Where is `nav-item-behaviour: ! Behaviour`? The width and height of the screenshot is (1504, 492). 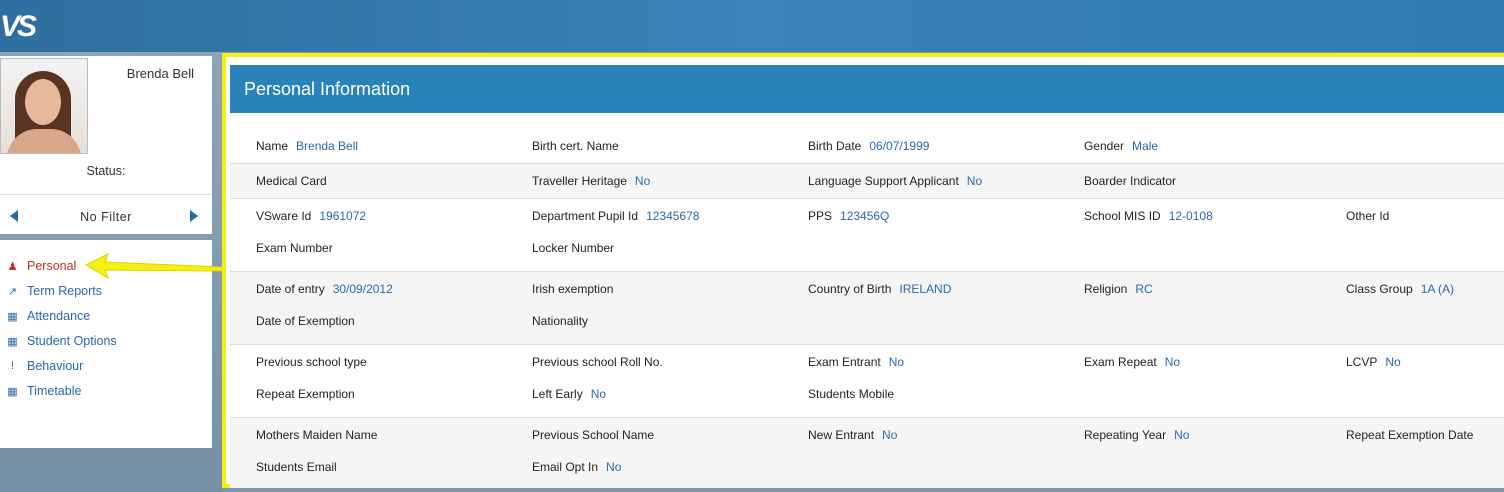 nav-item-behaviour: ! Behaviour is located at coordinates (44, 366).